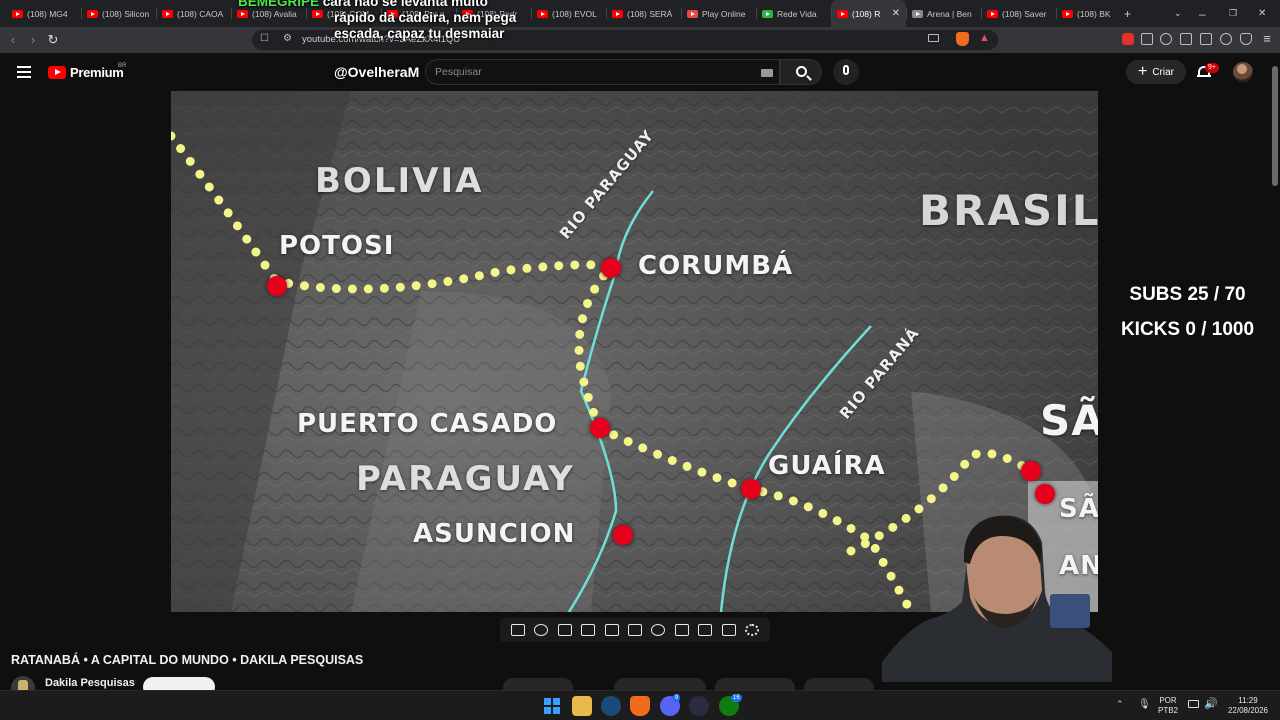  Describe the element at coordinates (943, 13) in the screenshot. I see `browser-tab: Arena | Ben` at that location.